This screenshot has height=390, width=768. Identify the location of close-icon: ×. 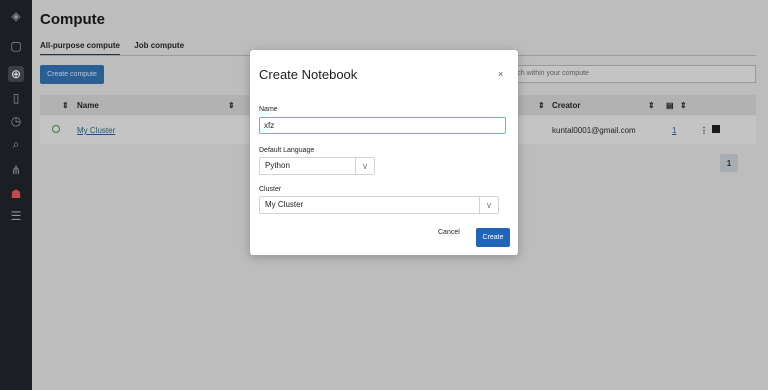
(500, 74).